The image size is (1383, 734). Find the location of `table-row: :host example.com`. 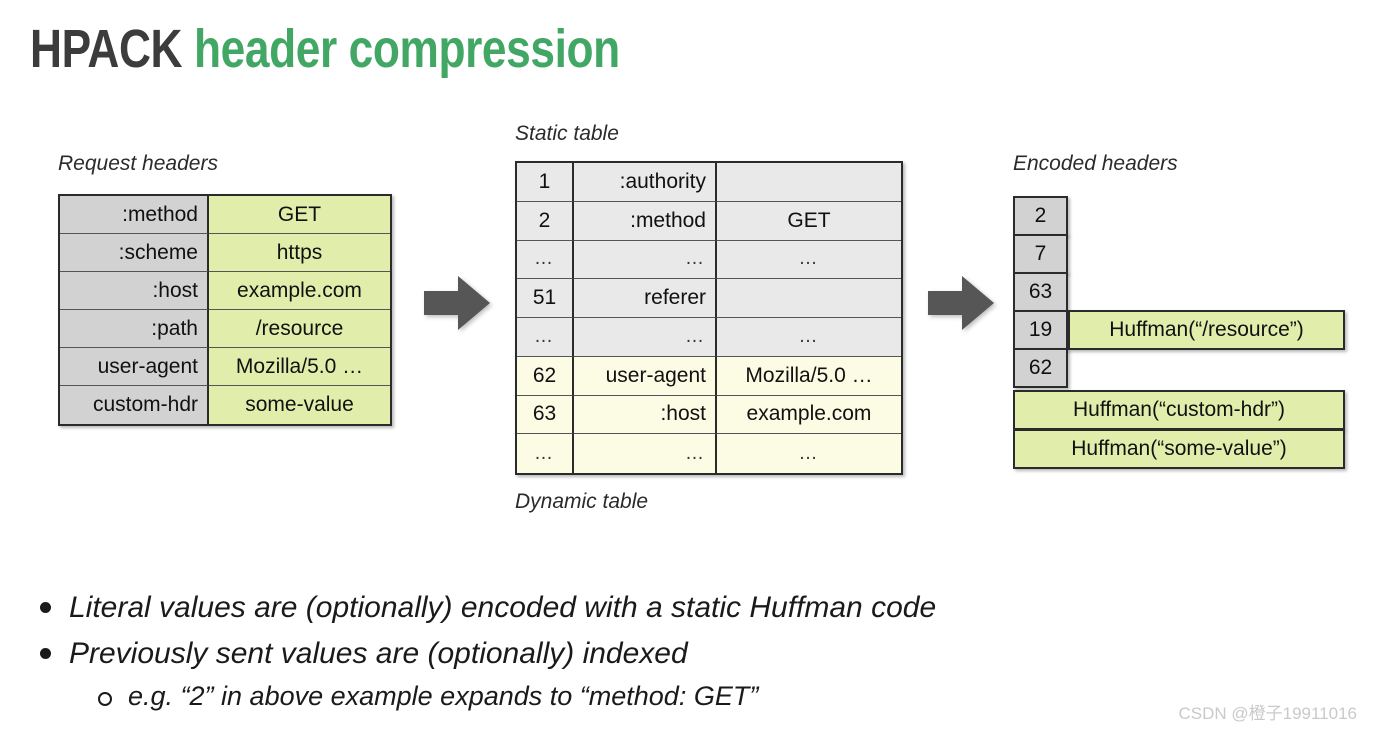

table-row: :host example.com is located at coordinates (225, 291).